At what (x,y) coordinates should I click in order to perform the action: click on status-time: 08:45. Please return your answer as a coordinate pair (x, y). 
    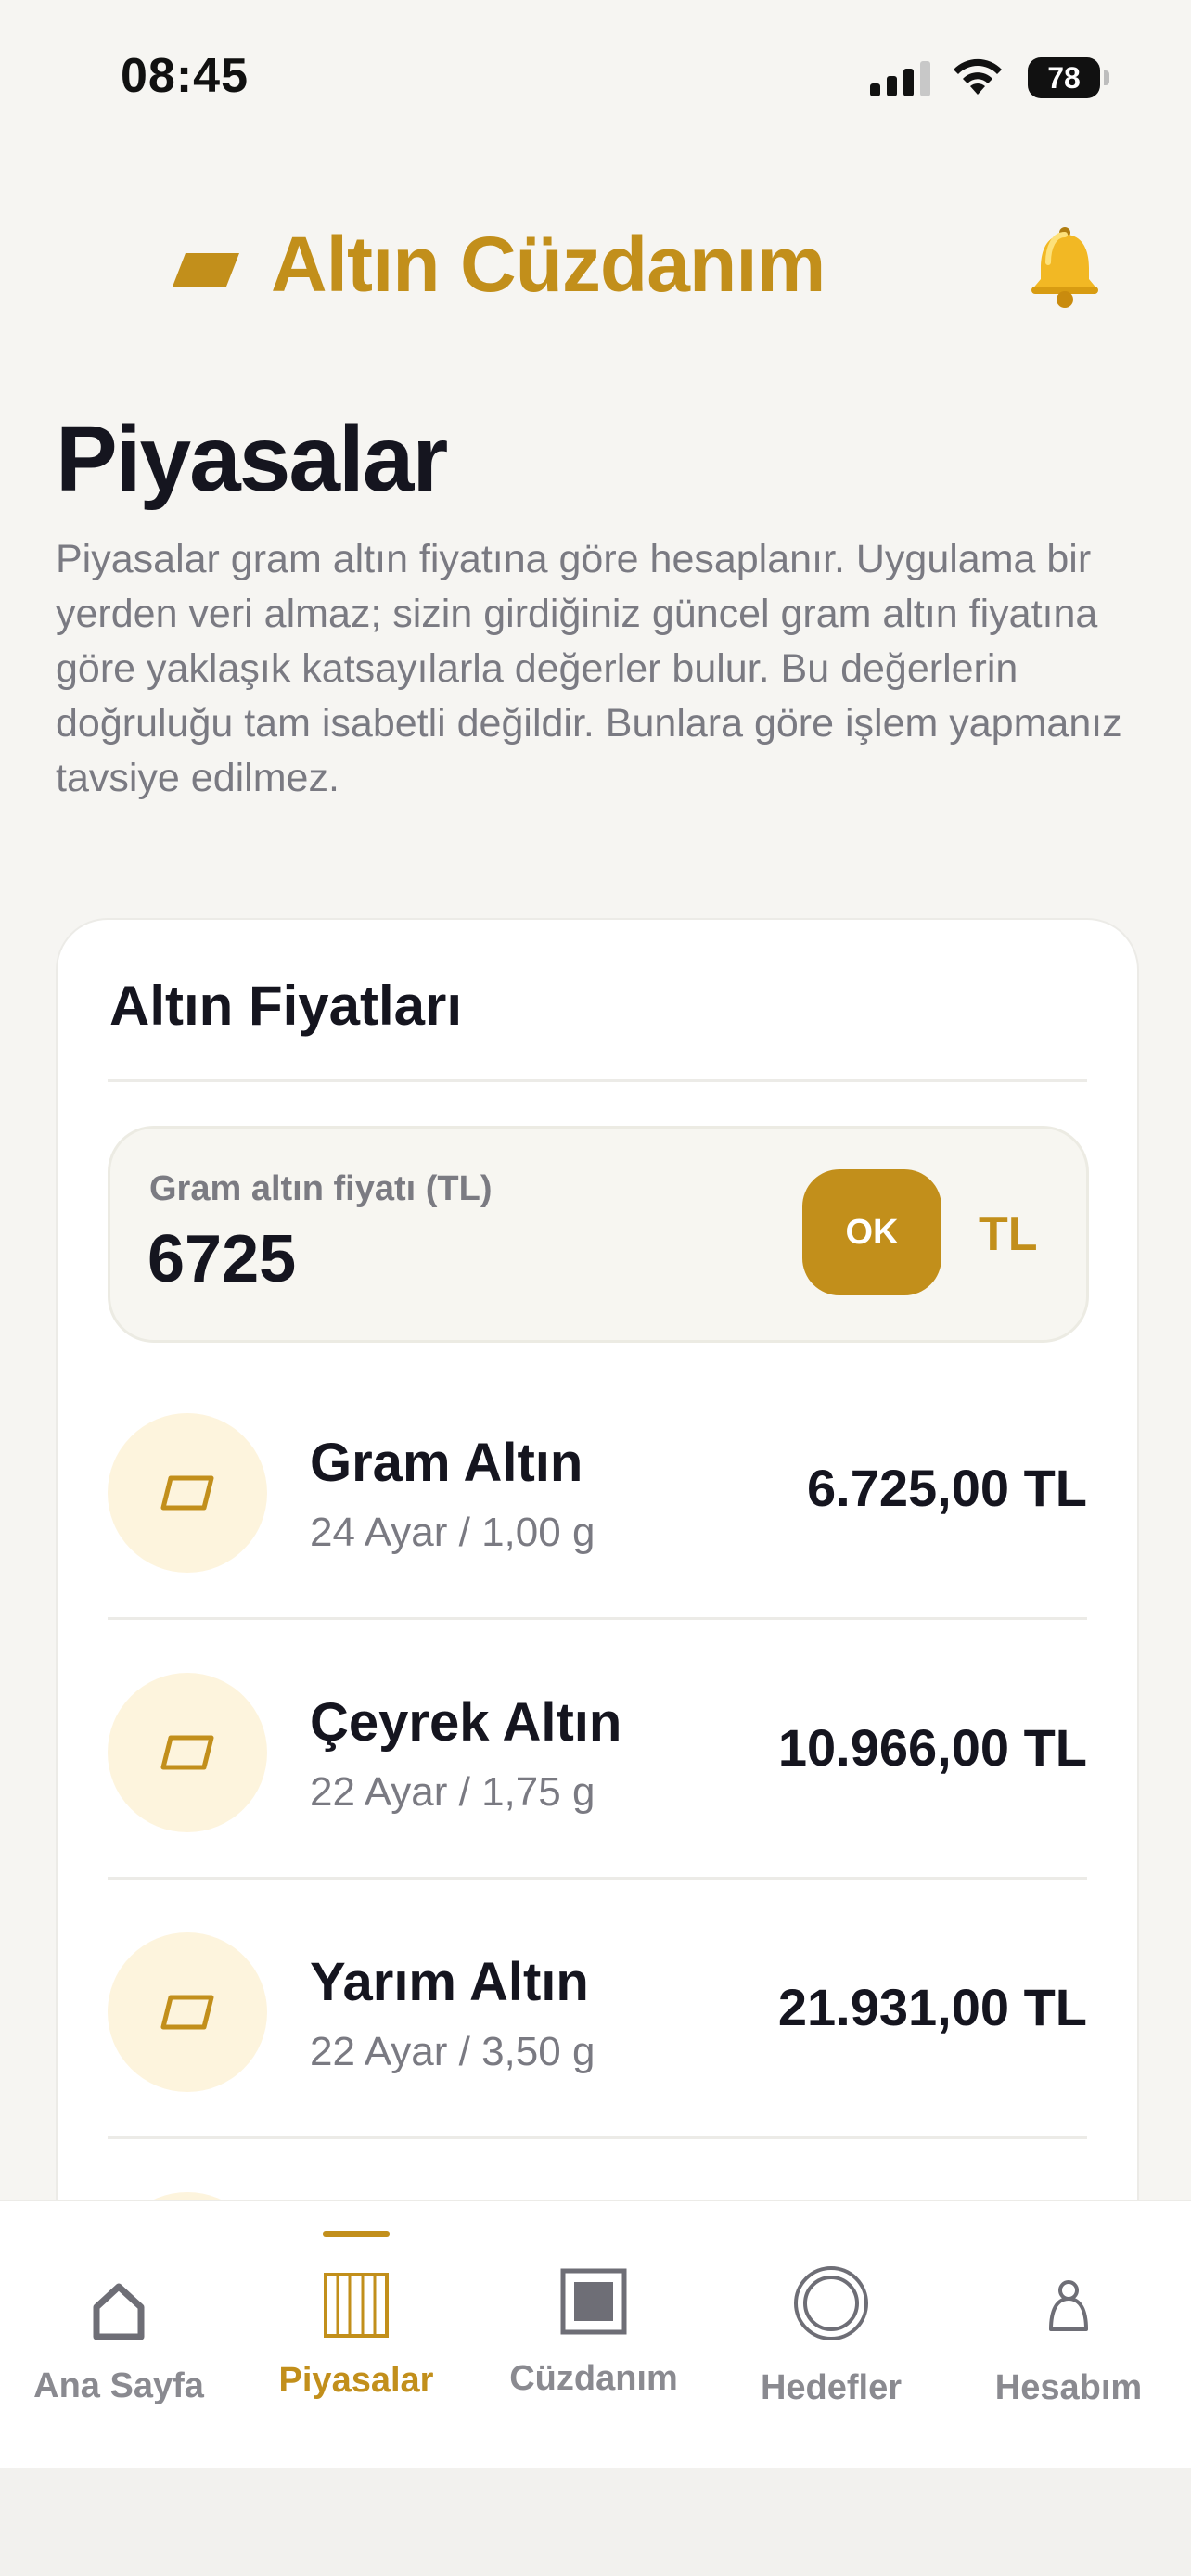
    Looking at the image, I should click on (185, 76).